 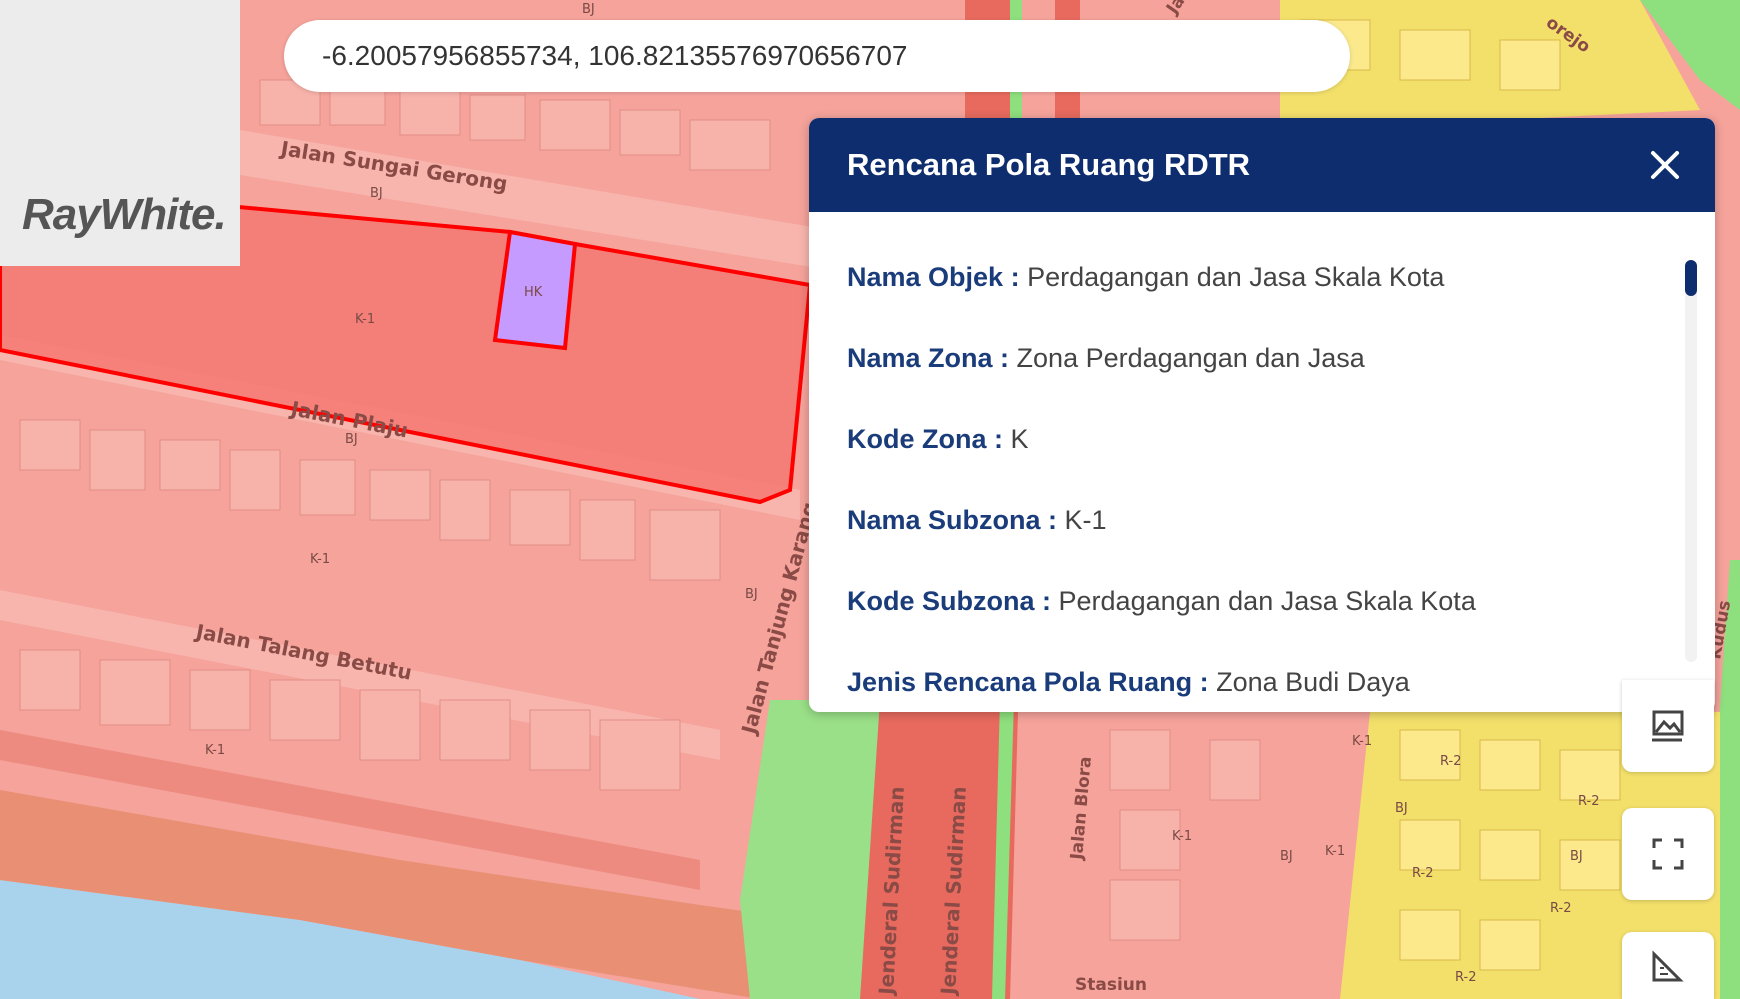 I want to click on info-label: Nama Subzona :, so click(x=952, y=520).